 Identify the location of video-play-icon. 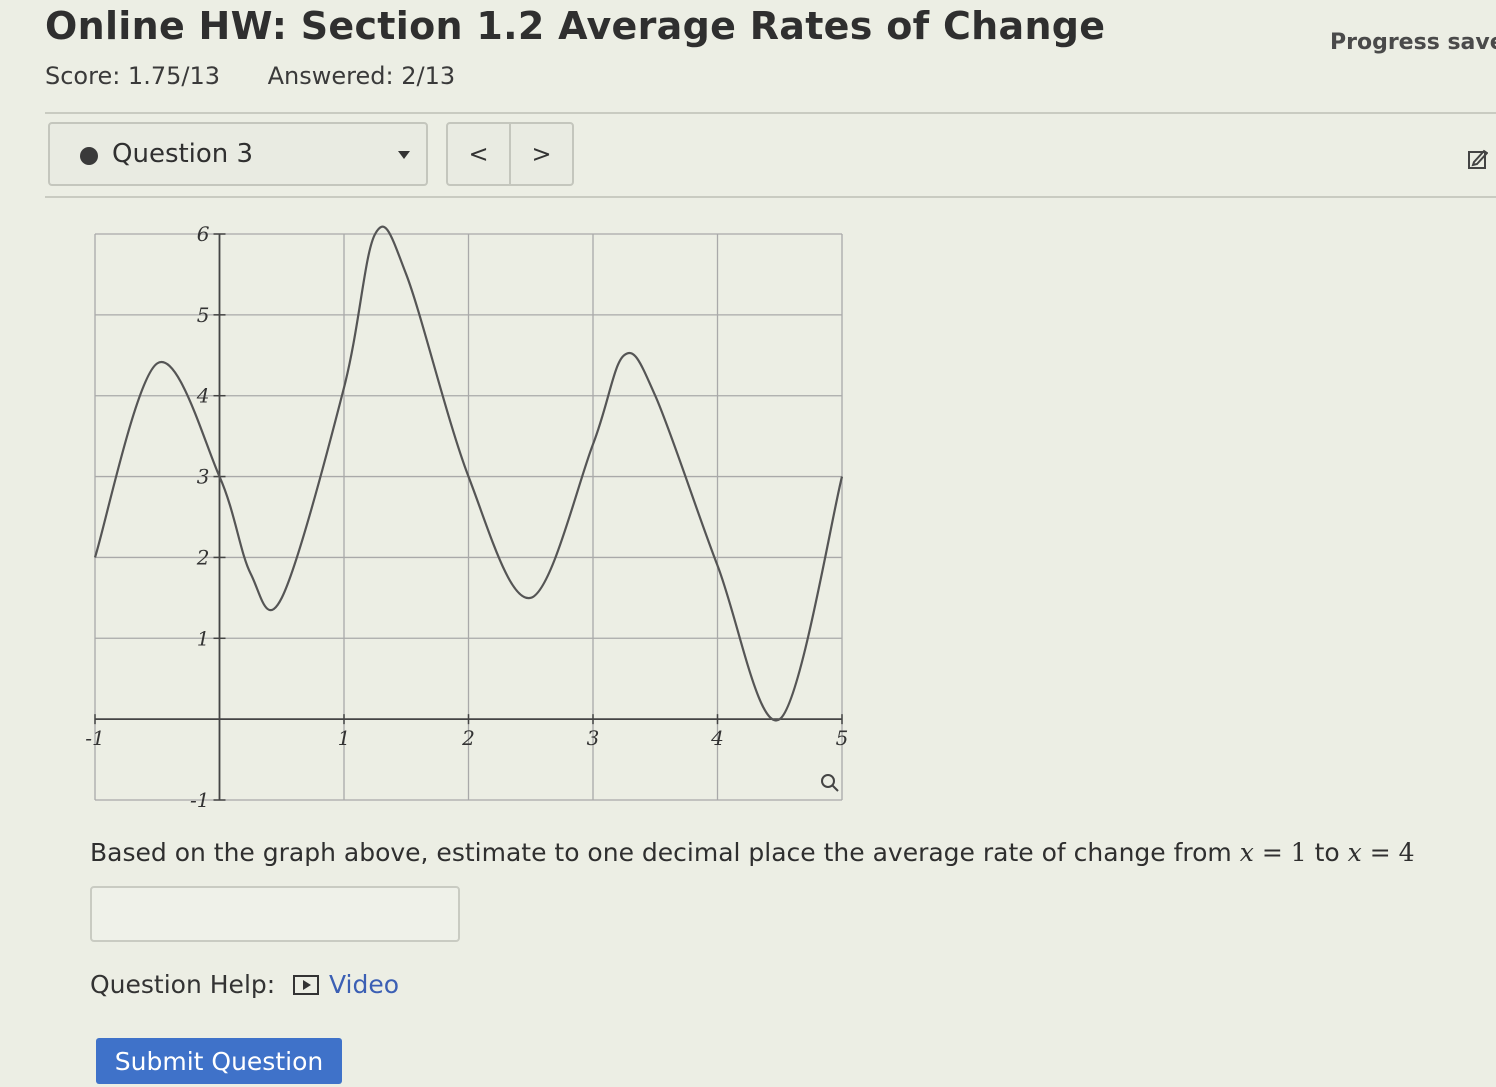
(306, 984).